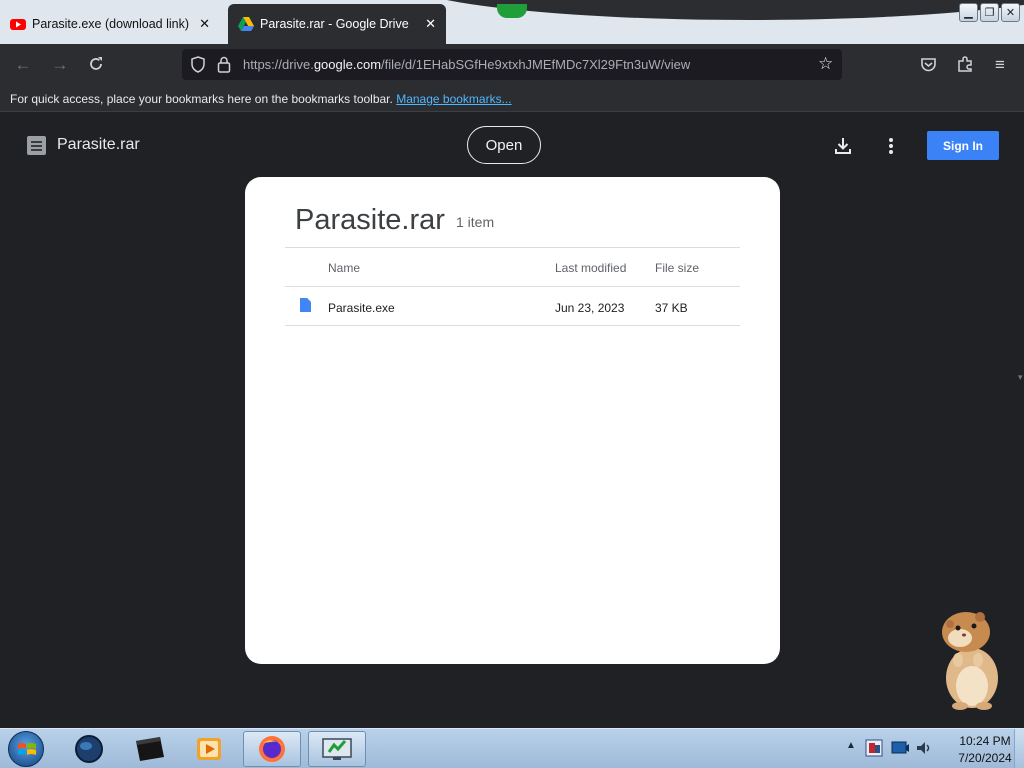 This screenshot has width=1024, height=768. What do you see at coordinates (278, 64) in the screenshot?
I see `url-prefix: https://drive.` at bounding box center [278, 64].